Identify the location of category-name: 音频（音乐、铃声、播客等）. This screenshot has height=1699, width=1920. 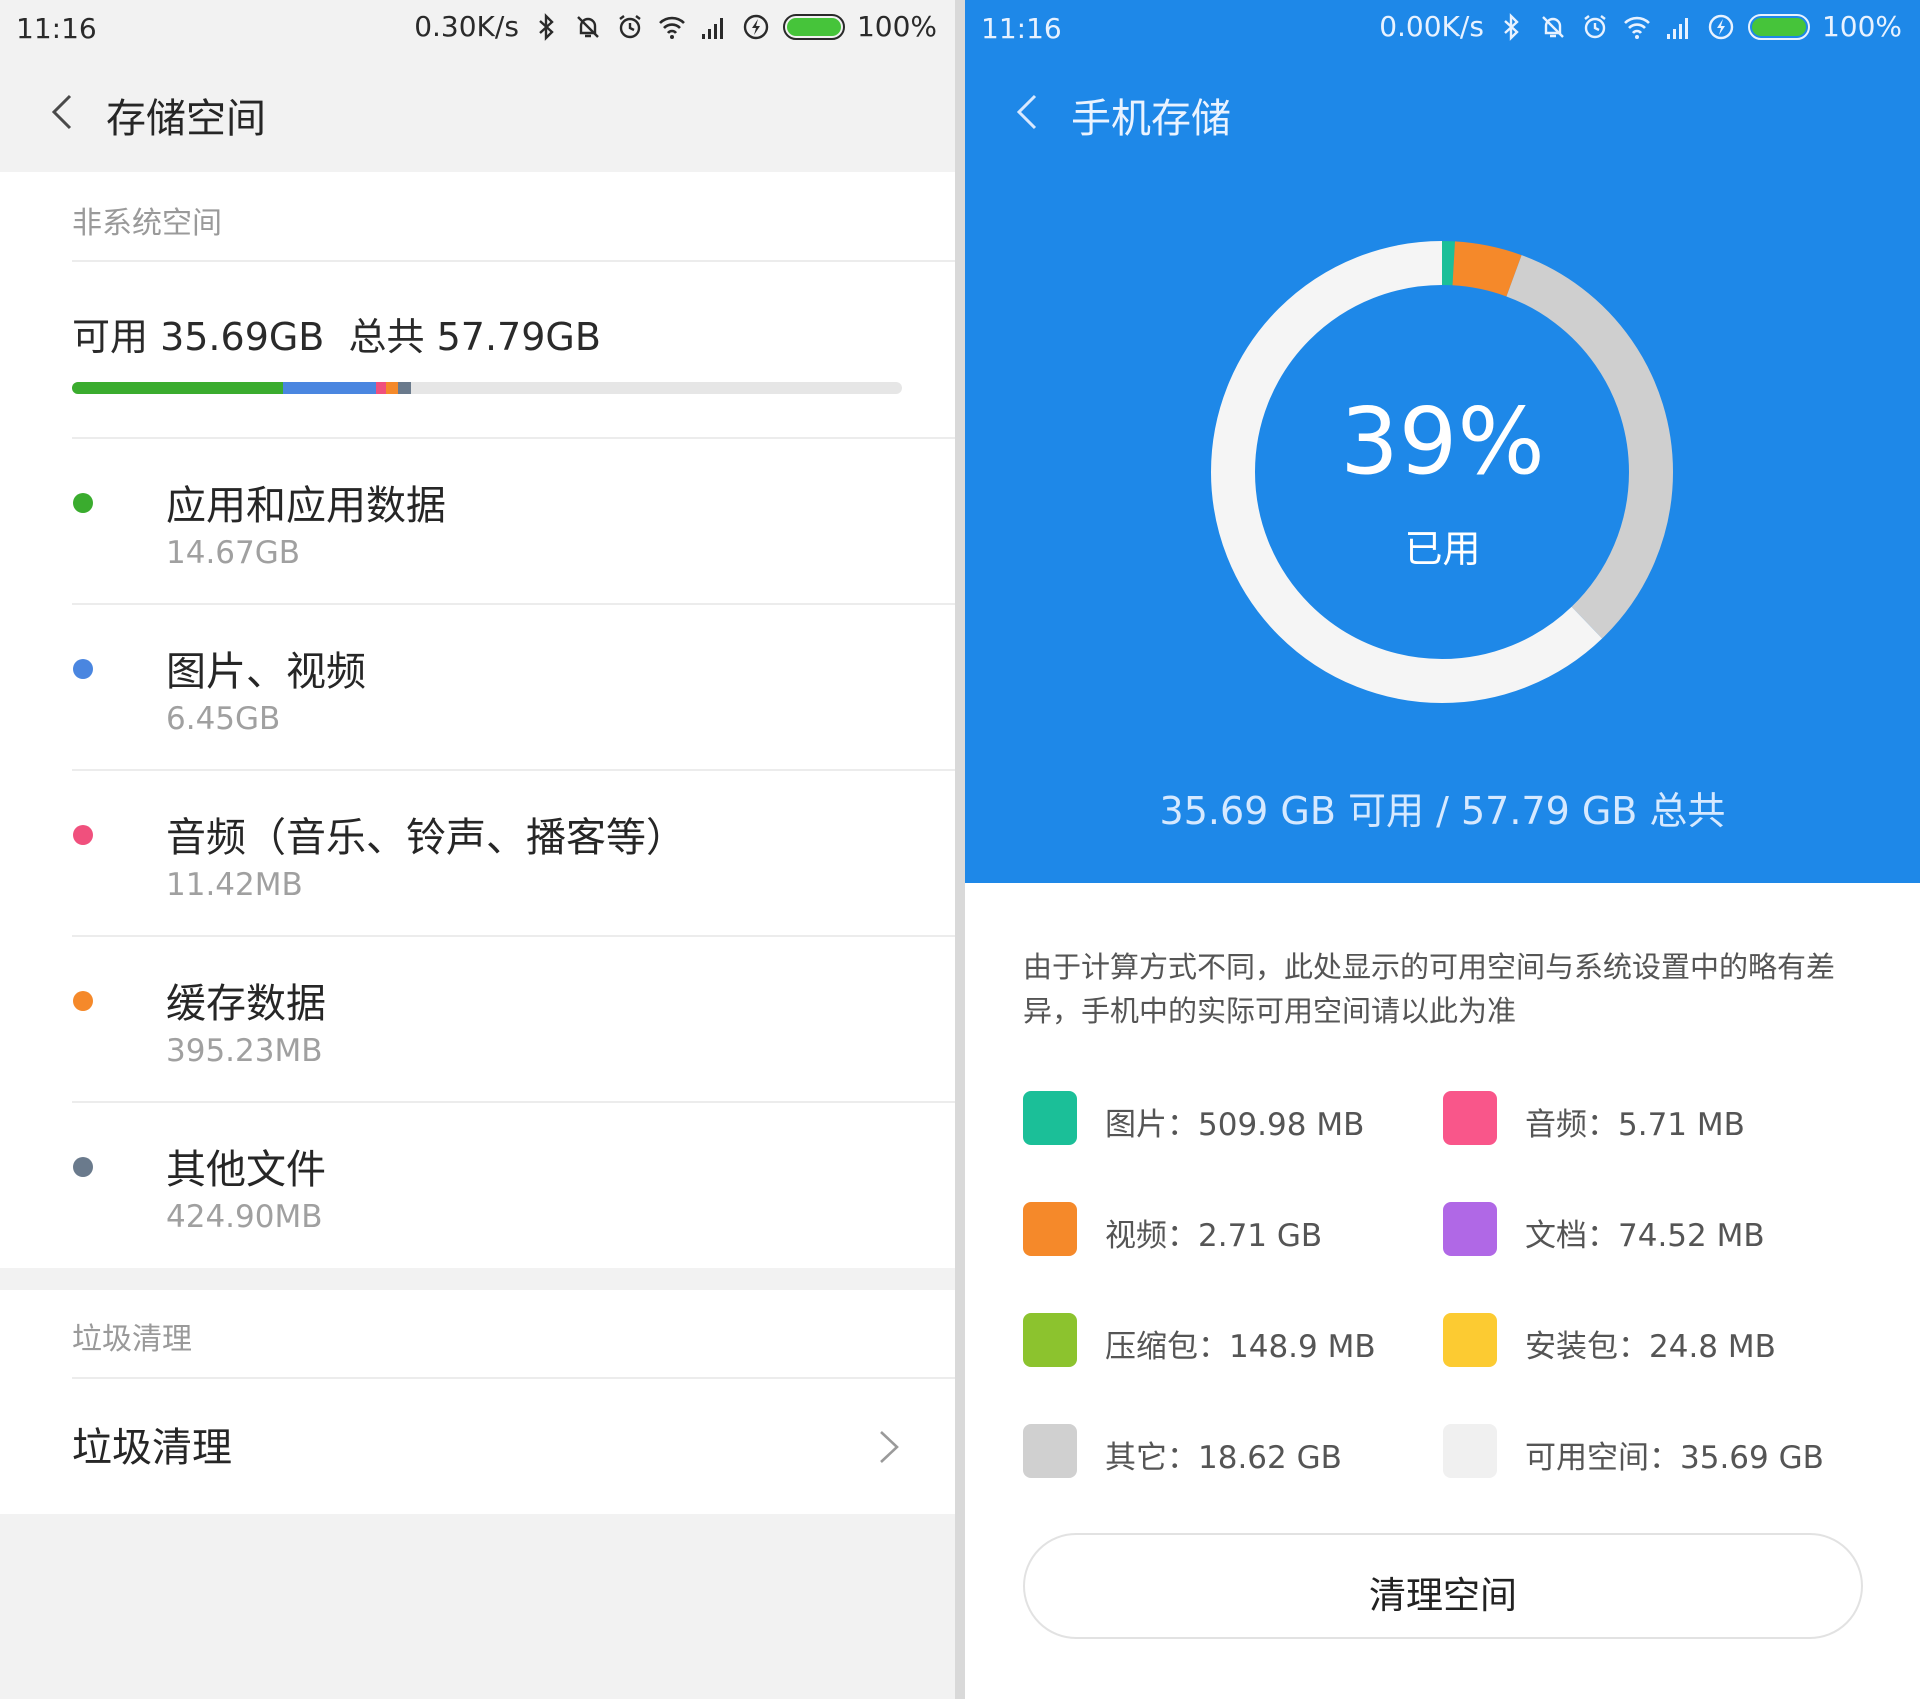
(426, 838).